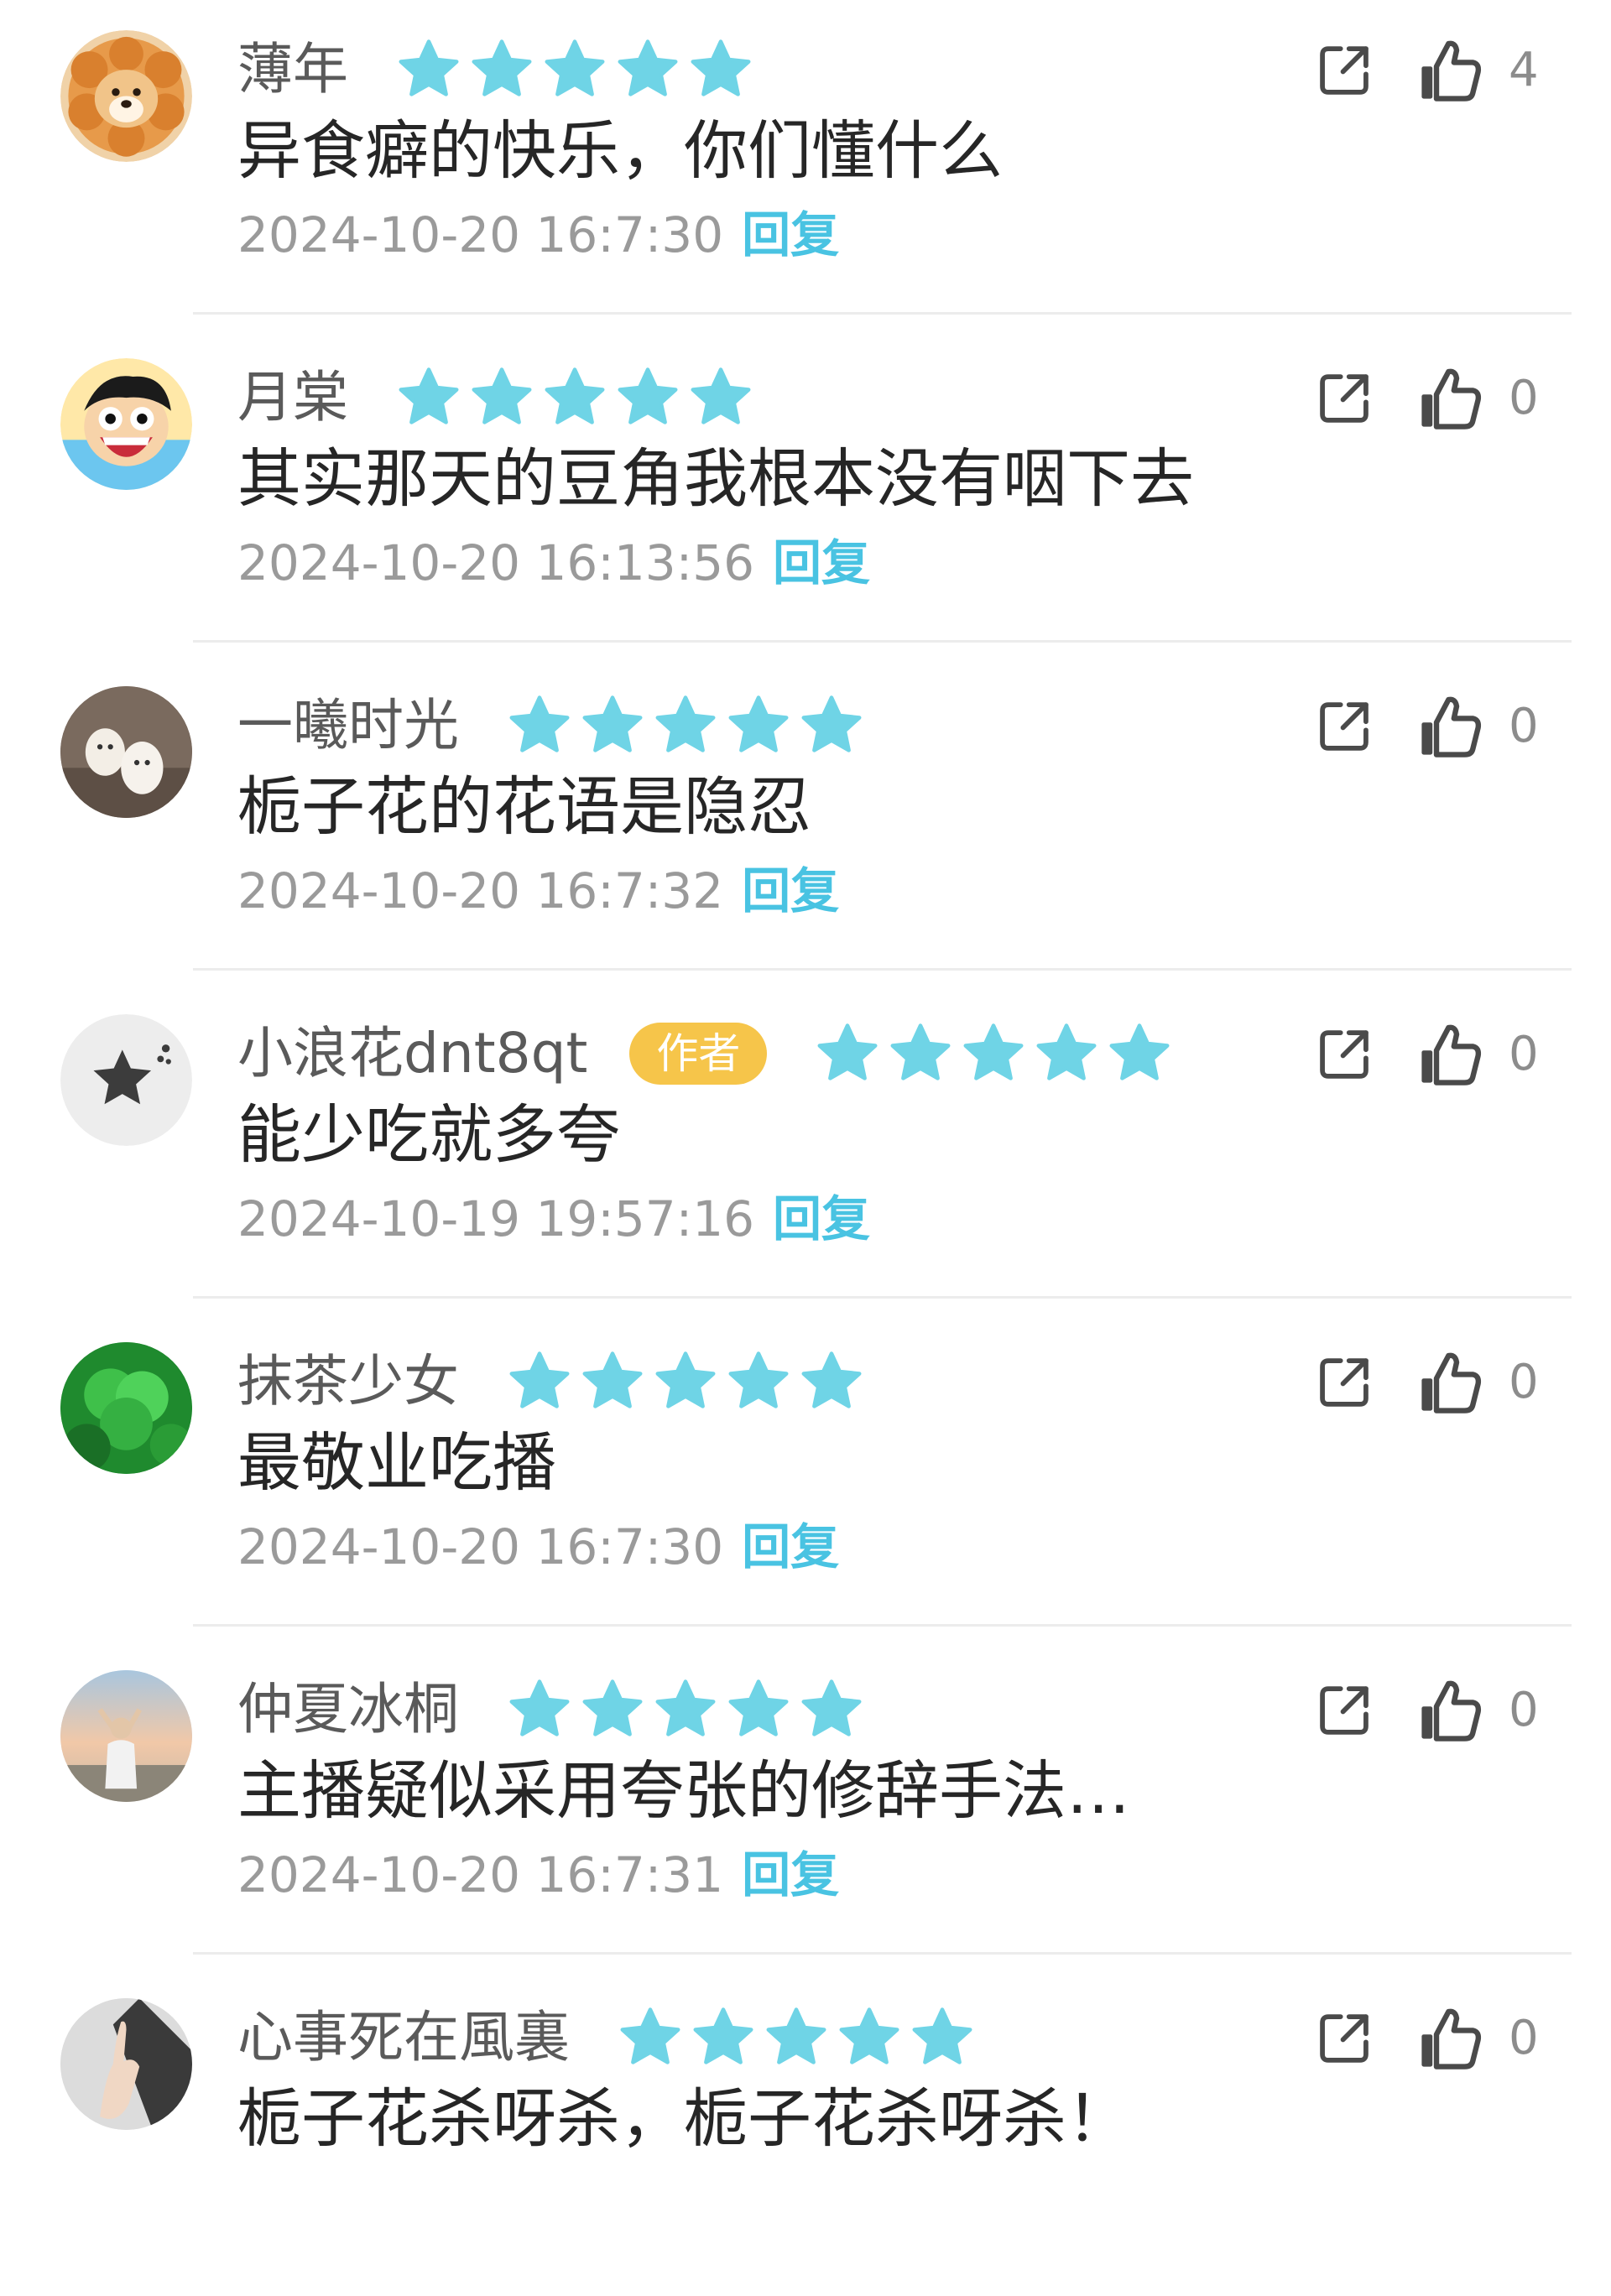 The width and height of the screenshot is (1611, 2296). I want to click on hand-gesture-avatar, so click(126, 2064).